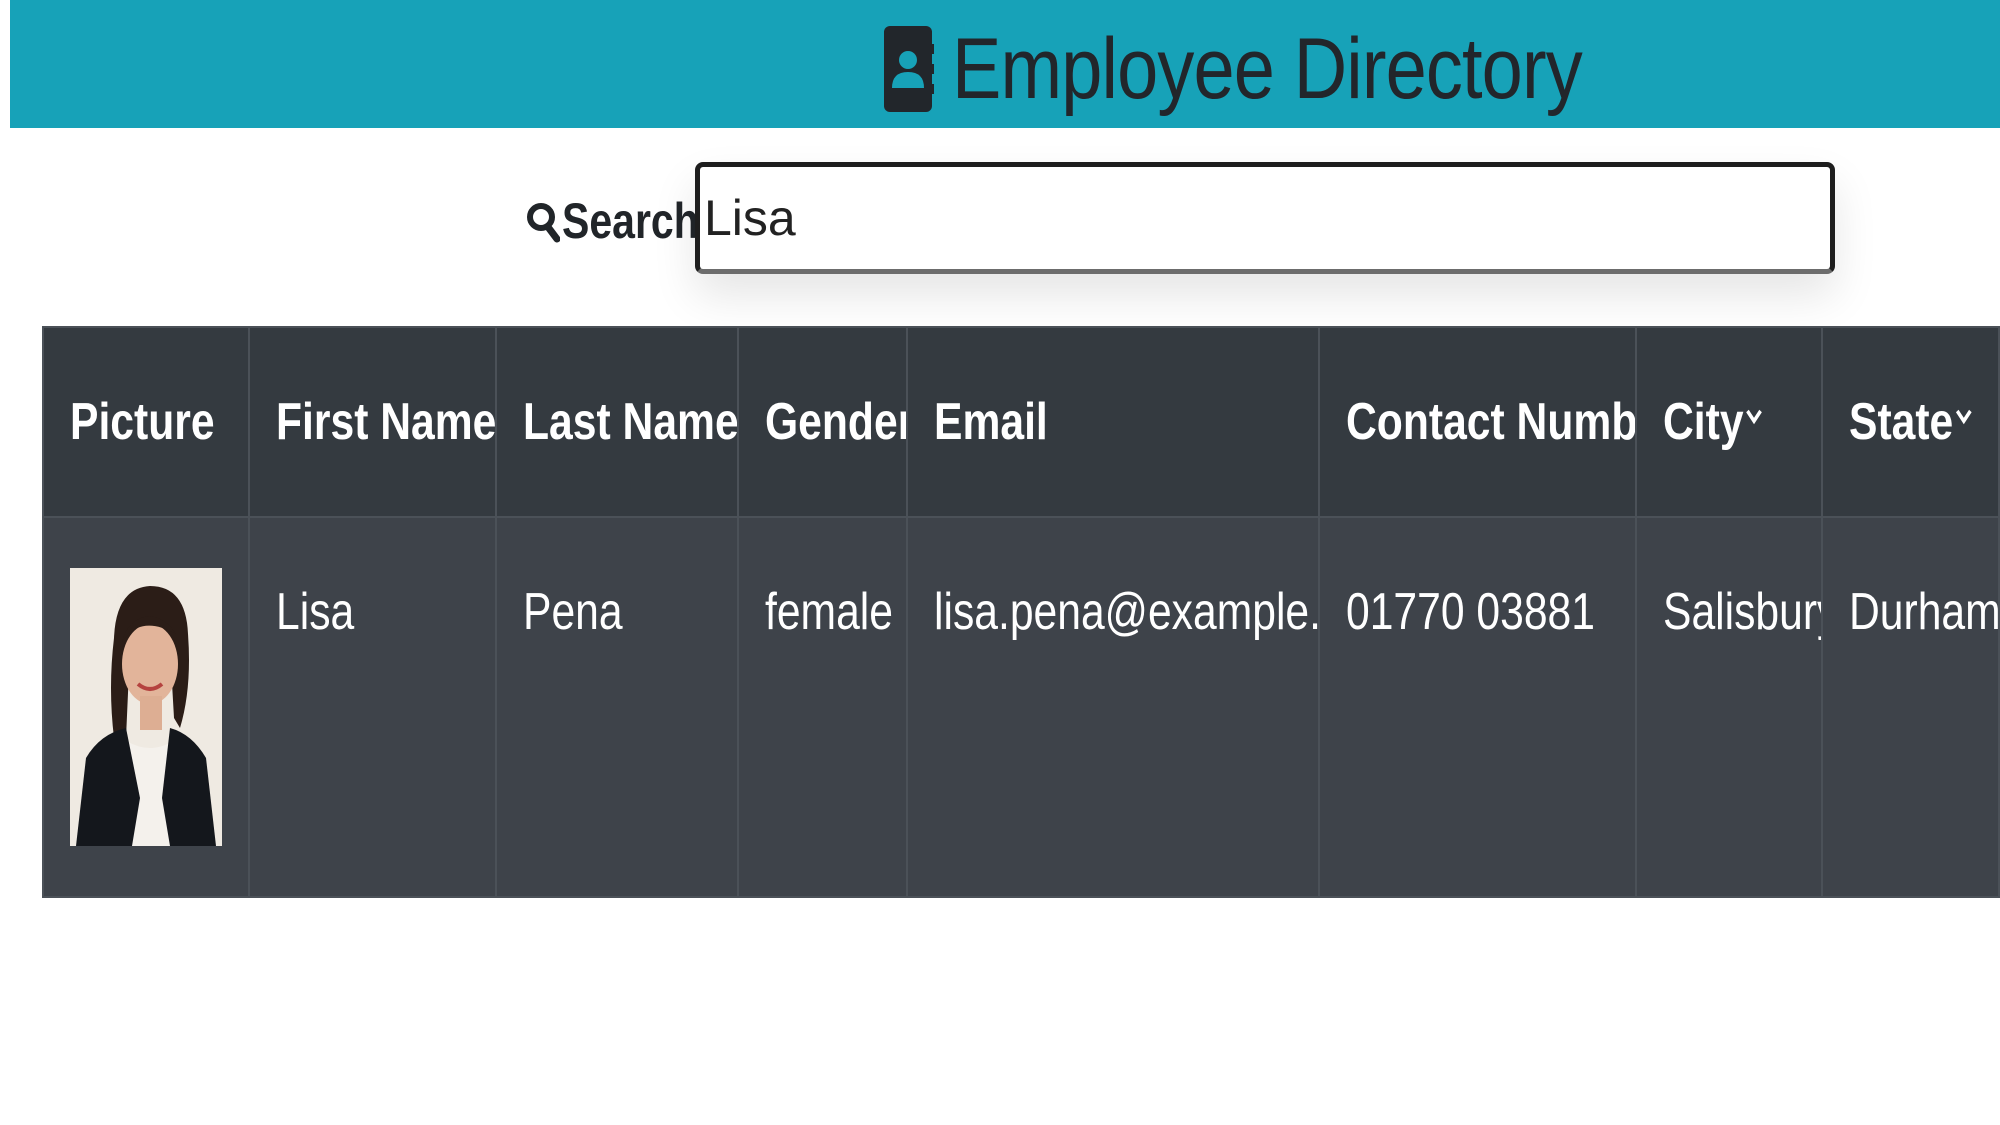  What do you see at coordinates (822, 707) in the screenshot?
I see `cell-gender: female` at bounding box center [822, 707].